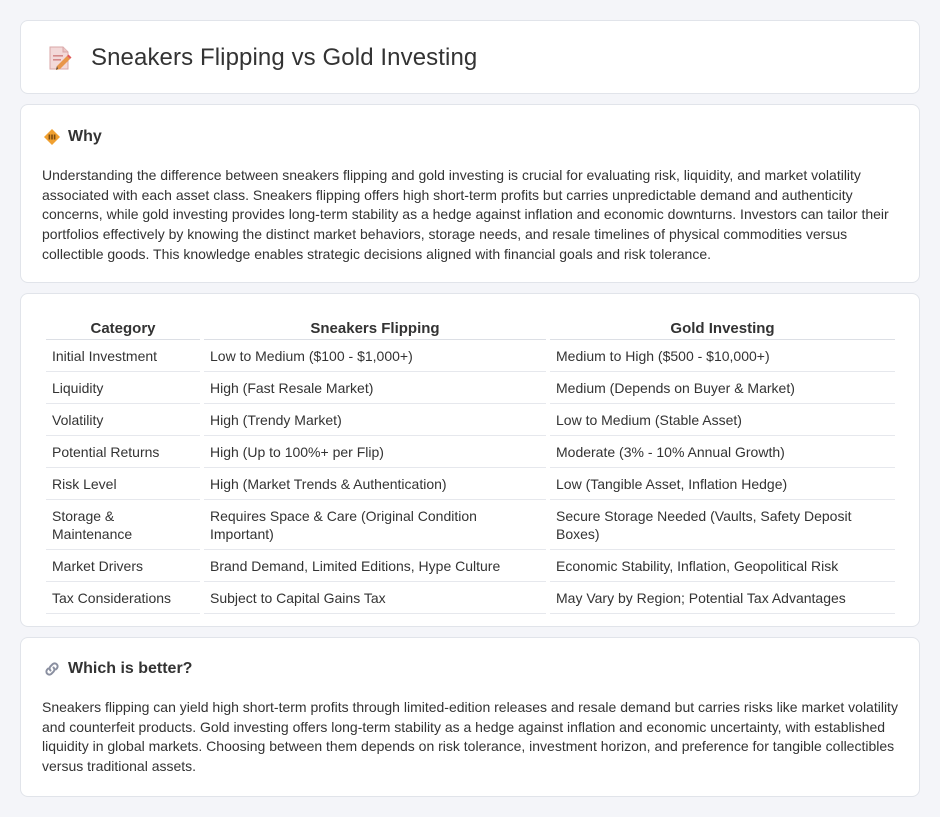 The height and width of the screenshot is (817, 940). Describe the element at coordinates (123, 327) in the screenshot. I see `header-category: Category` at that location.